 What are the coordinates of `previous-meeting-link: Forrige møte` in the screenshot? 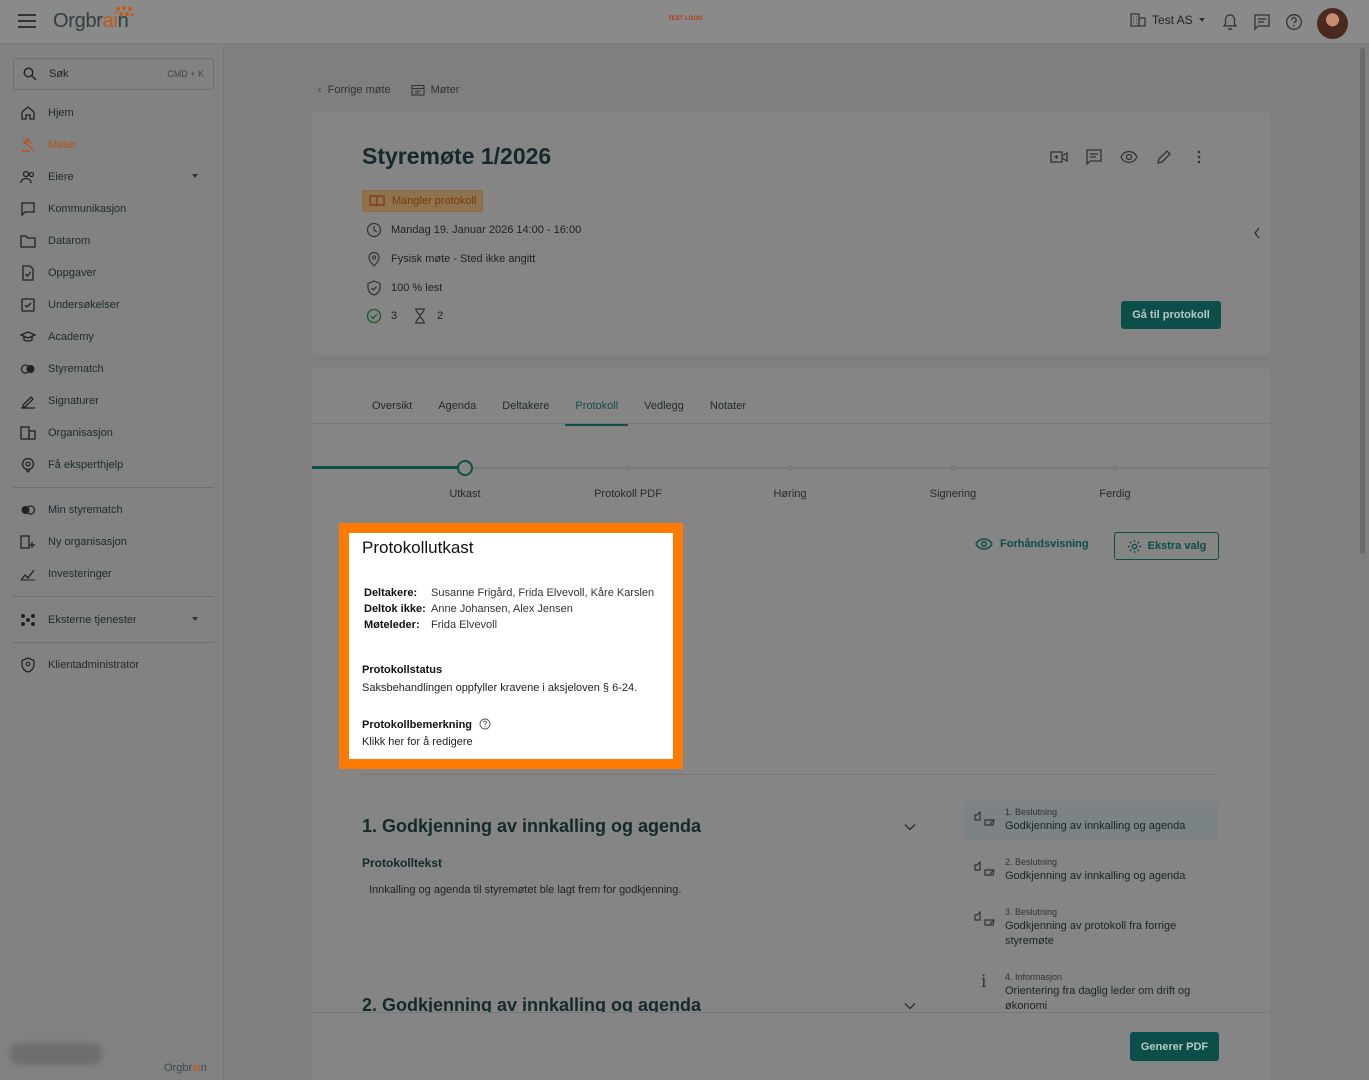 It's located at (359, 90).